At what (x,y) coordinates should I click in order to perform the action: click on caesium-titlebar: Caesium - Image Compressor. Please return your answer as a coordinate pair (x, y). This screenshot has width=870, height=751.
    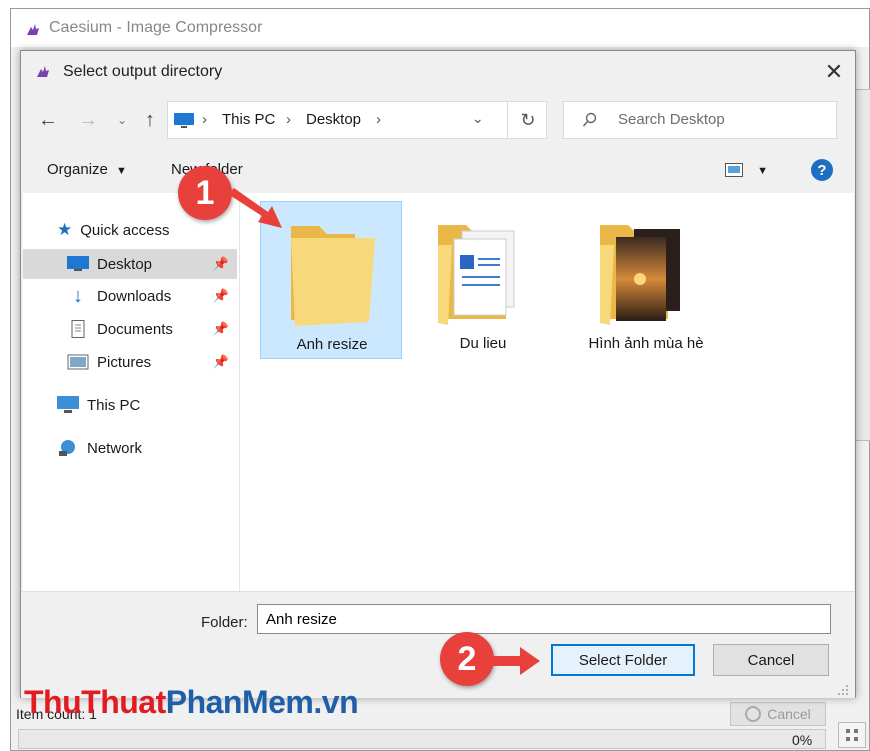
    Looking at the image, I should click on (440, 28).